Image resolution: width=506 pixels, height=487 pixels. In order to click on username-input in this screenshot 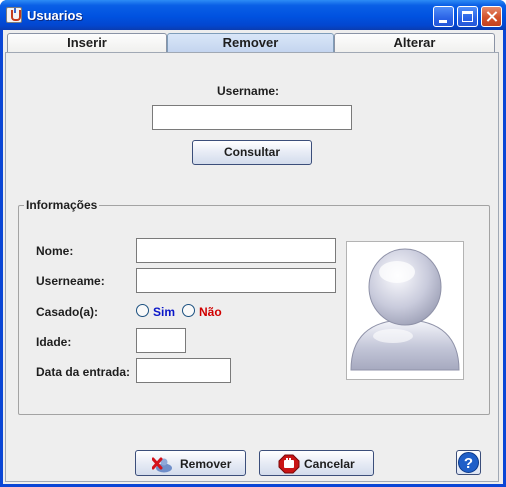, I will do `click(252, 117)`.